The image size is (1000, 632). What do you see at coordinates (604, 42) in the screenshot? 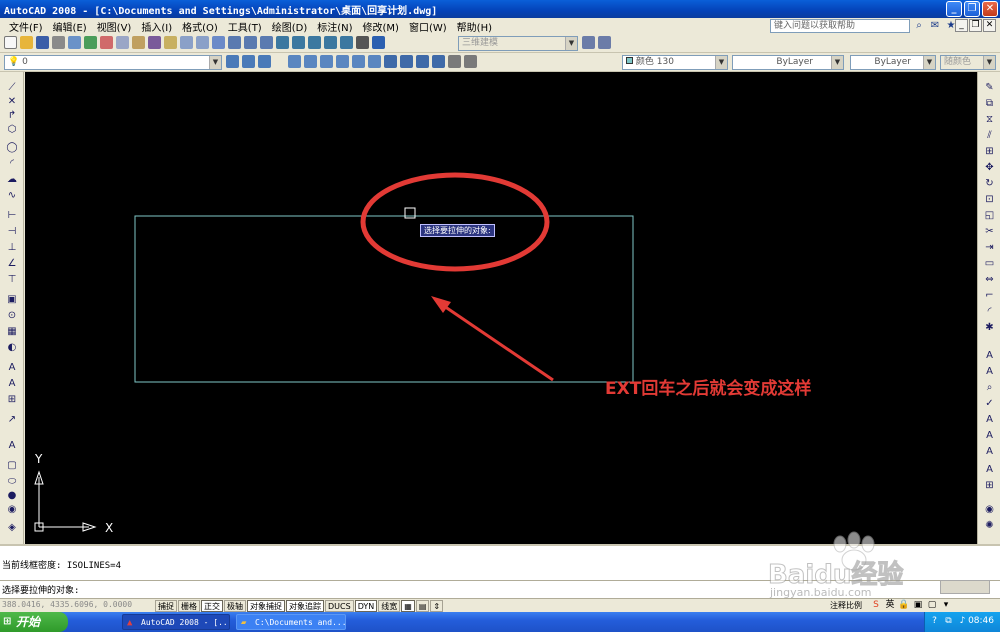
I see `workspace-save-icon` at bounding box center [604, 42].